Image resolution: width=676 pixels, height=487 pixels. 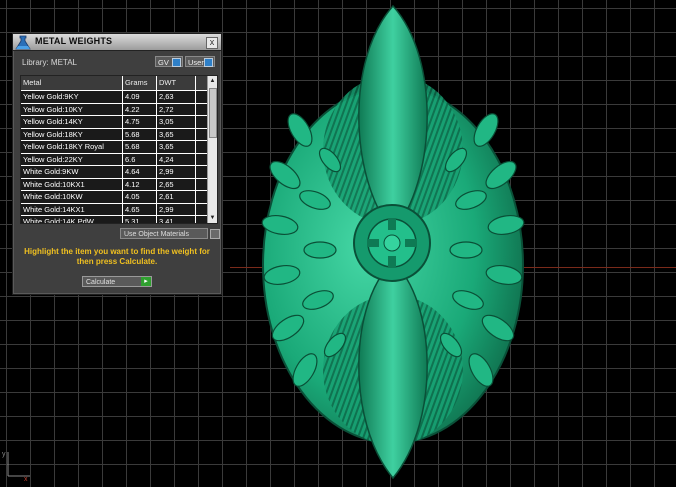 I want to click on grams-cell: 4.12, so click(x=132, y=184).